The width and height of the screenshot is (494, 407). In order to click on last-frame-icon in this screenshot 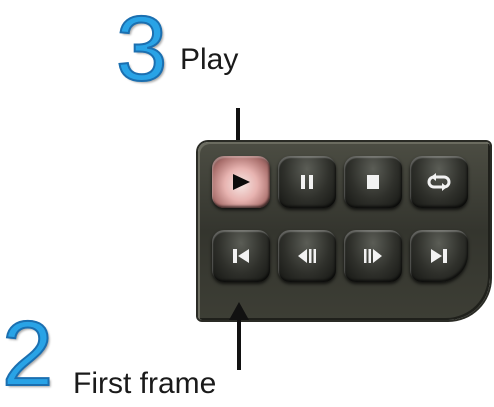, I will do `click(439, 256)`.